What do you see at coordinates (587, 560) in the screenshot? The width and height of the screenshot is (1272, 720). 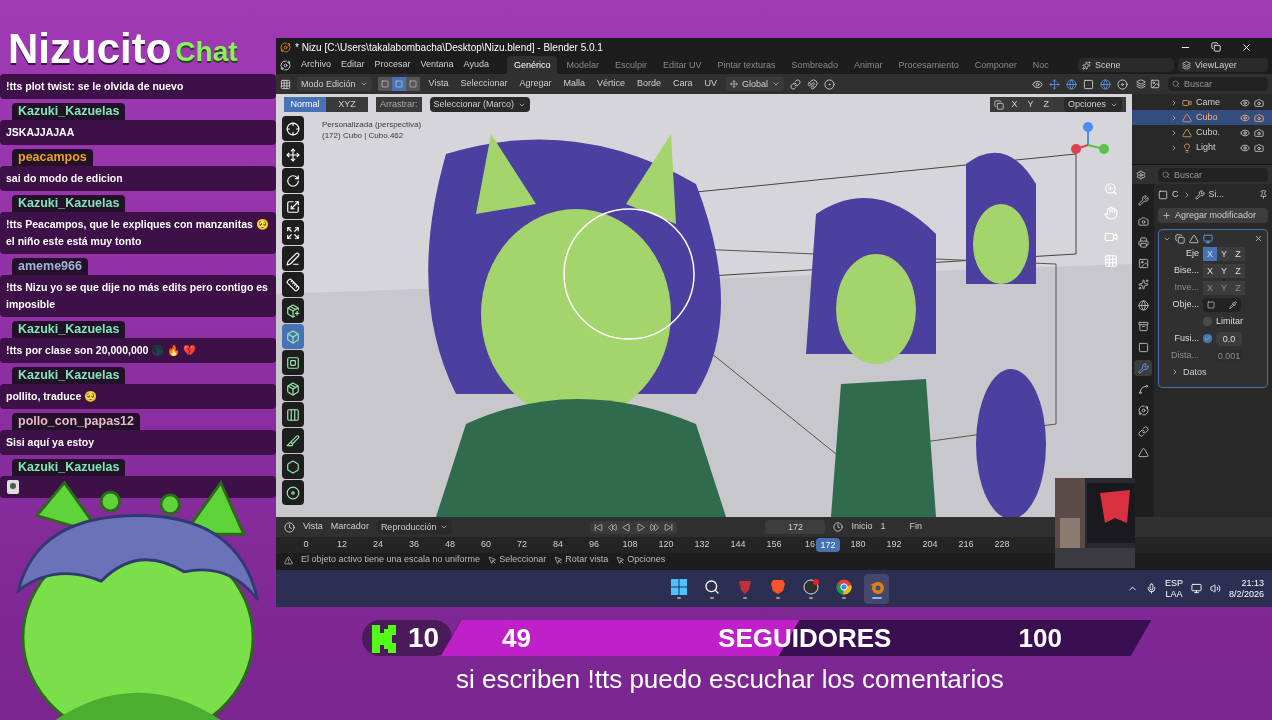 I see `status-hint: Rotar vista` at bounding box center [587, 560].